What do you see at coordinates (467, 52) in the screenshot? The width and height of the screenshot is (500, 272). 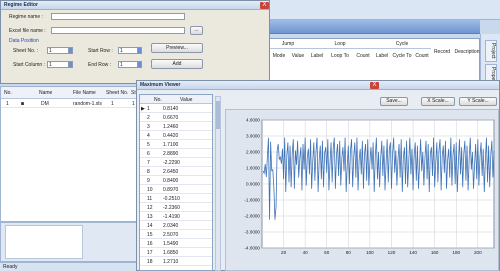 I see `column-header: Description` at bounding box center [467, 52].